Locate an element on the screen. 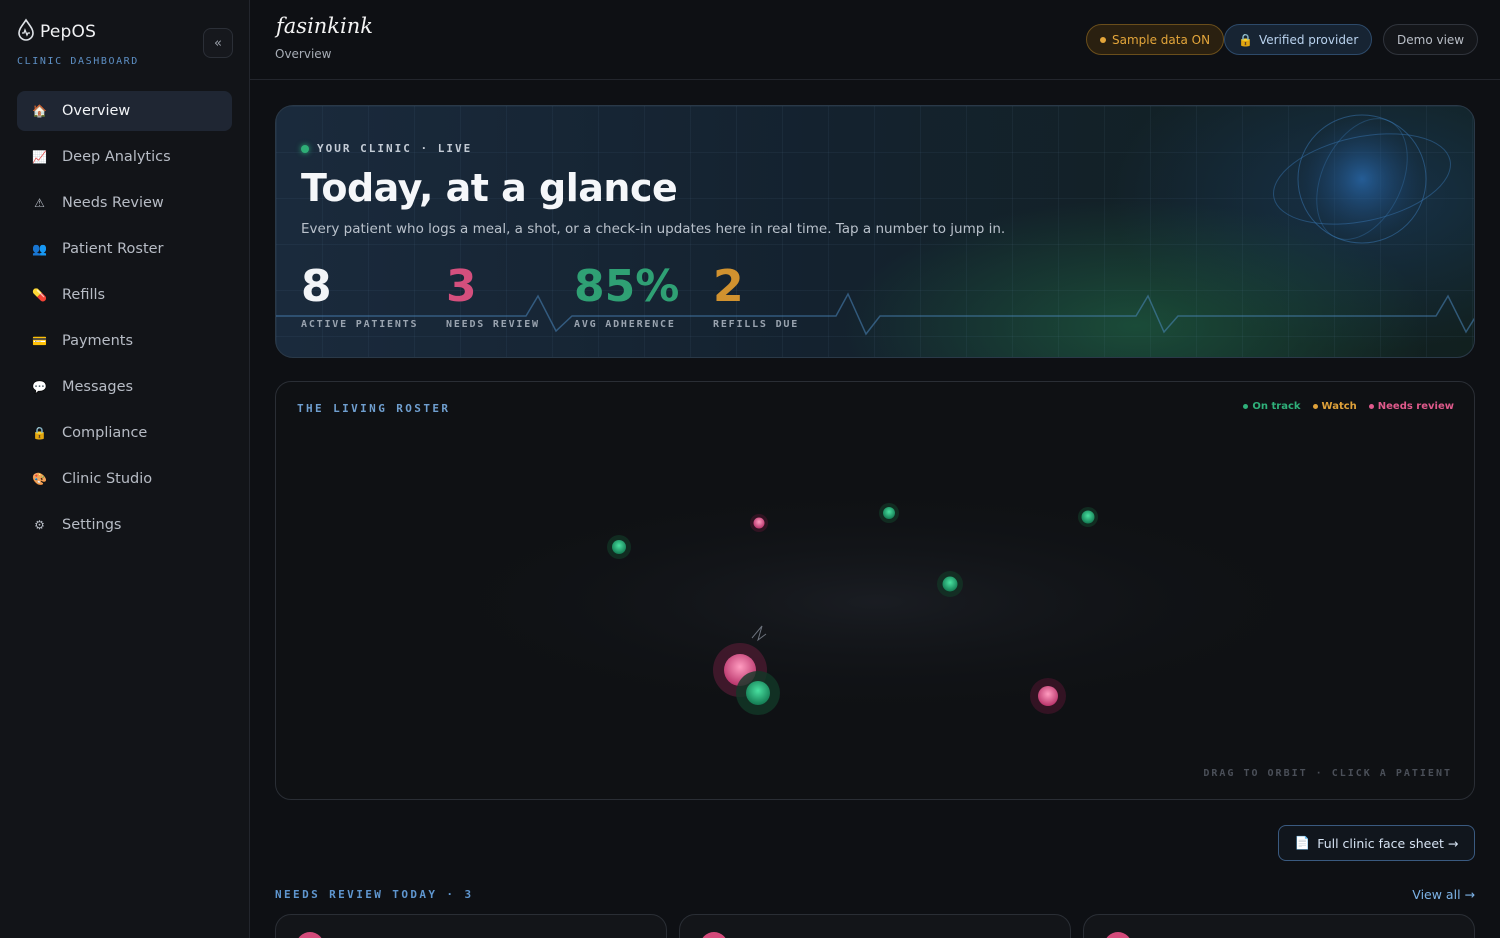 The image size is (1500, 938). sidebar-item-deep-analytics: 📈 Deep Analytics is located at coordinates (124, 157).